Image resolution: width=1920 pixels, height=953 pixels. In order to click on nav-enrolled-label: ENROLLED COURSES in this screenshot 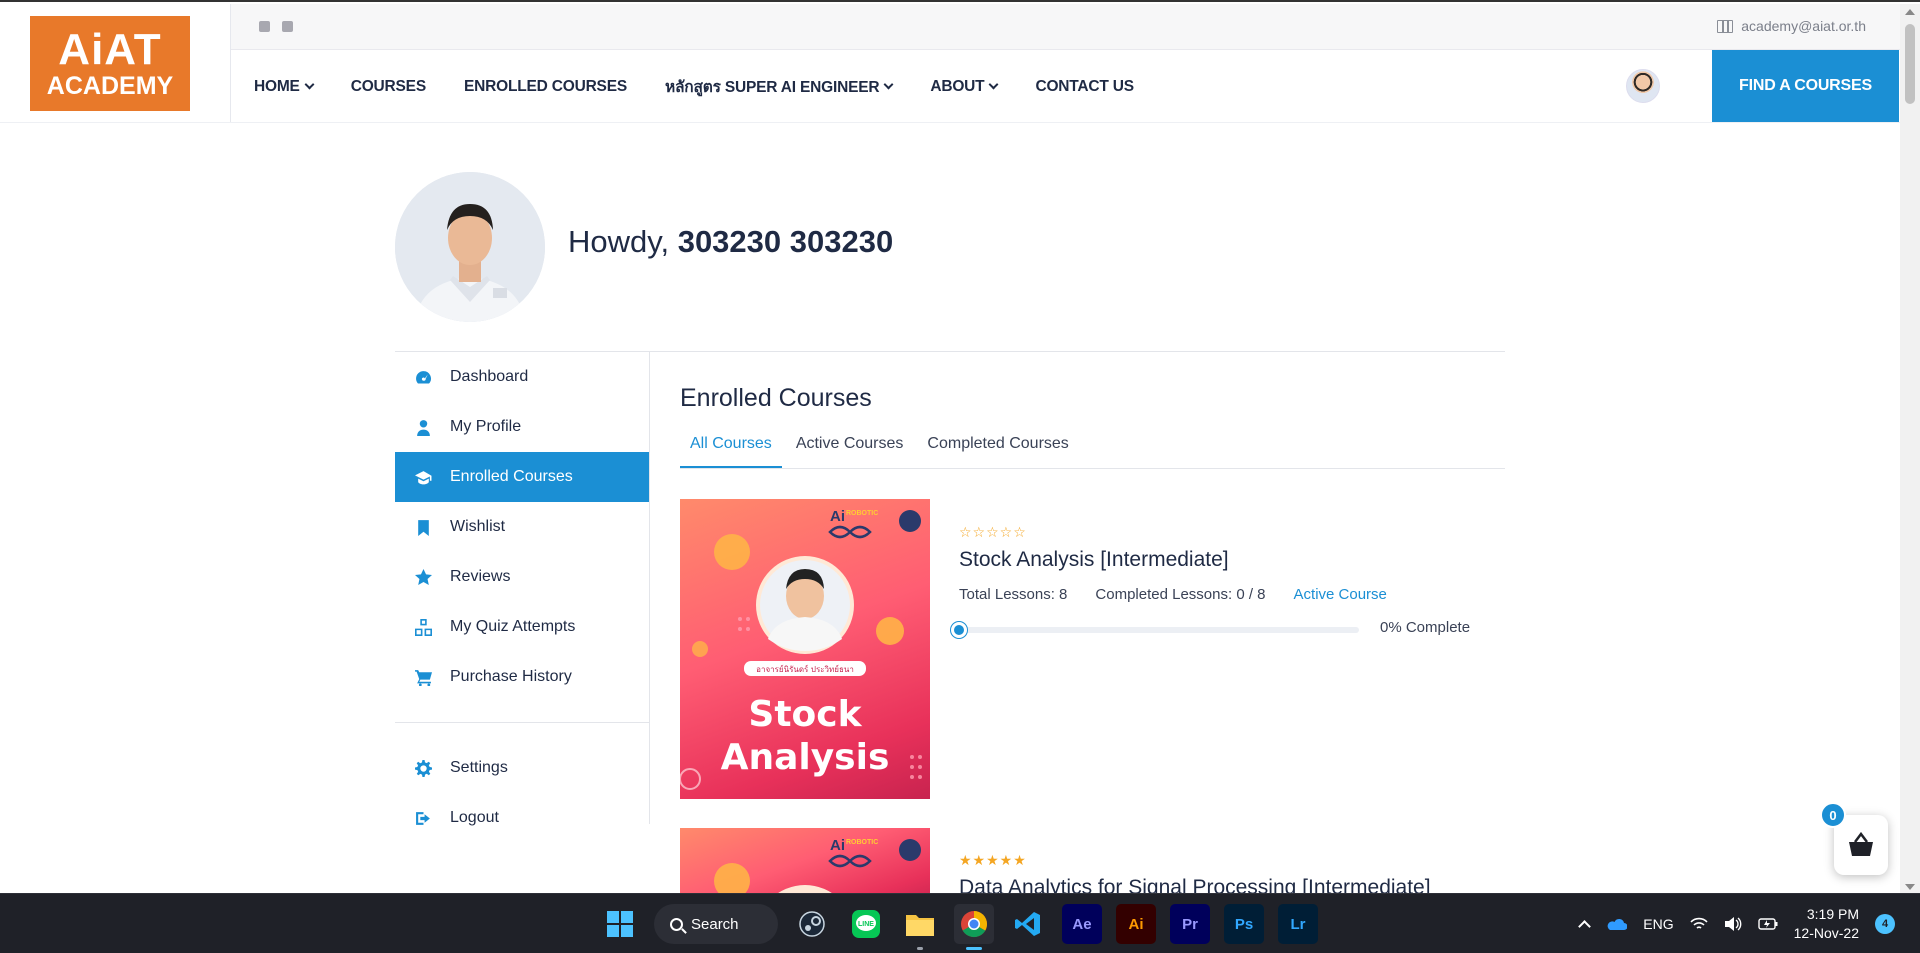, I will do `click(545, 86)`.